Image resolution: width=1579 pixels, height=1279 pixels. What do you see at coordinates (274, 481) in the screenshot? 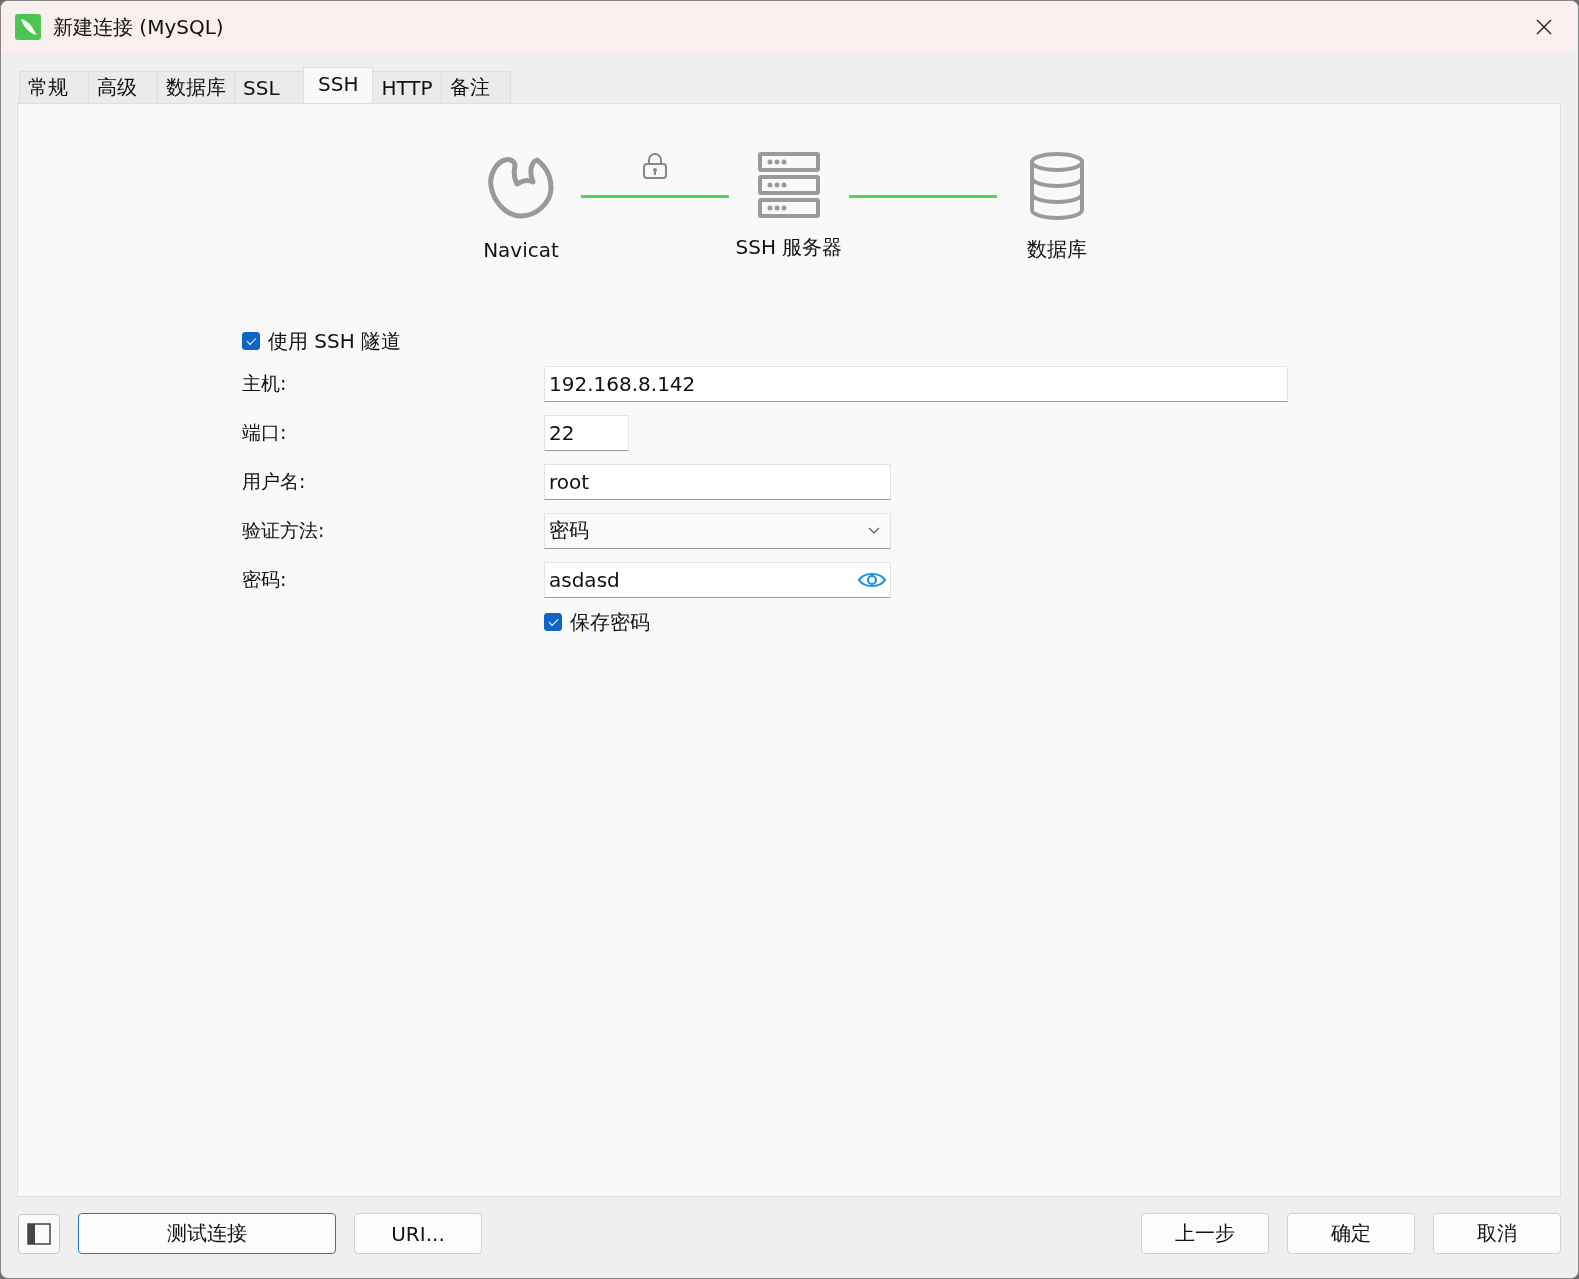
I see `field-label: 用户名:` at bounding box center [274, 481].